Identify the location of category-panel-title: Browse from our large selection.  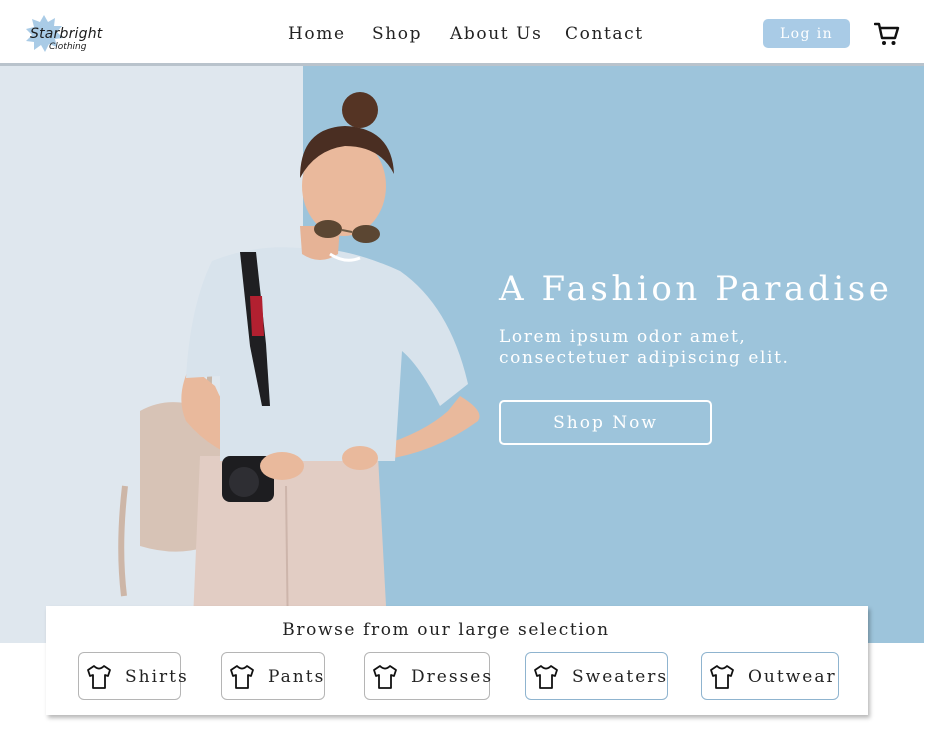
(446, 630).